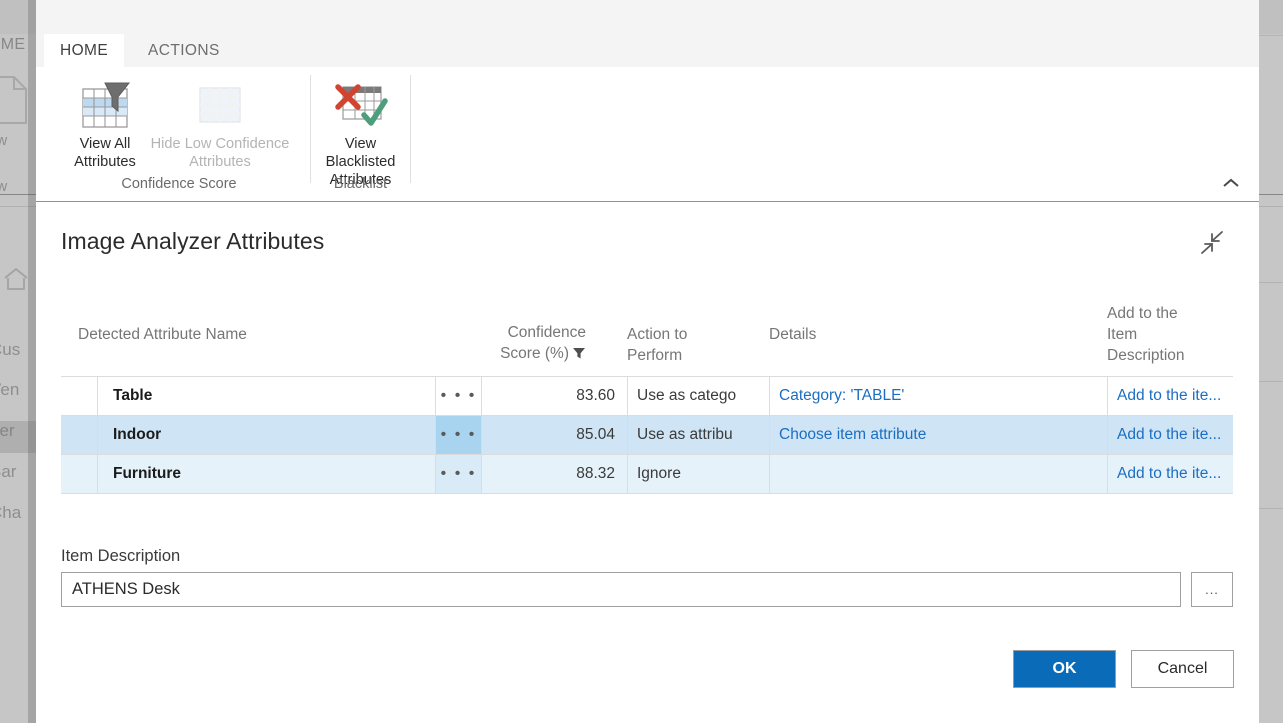 This screenshot has width=1283, height=723. I want to click on ok-button: OK, so click(1064, 669).